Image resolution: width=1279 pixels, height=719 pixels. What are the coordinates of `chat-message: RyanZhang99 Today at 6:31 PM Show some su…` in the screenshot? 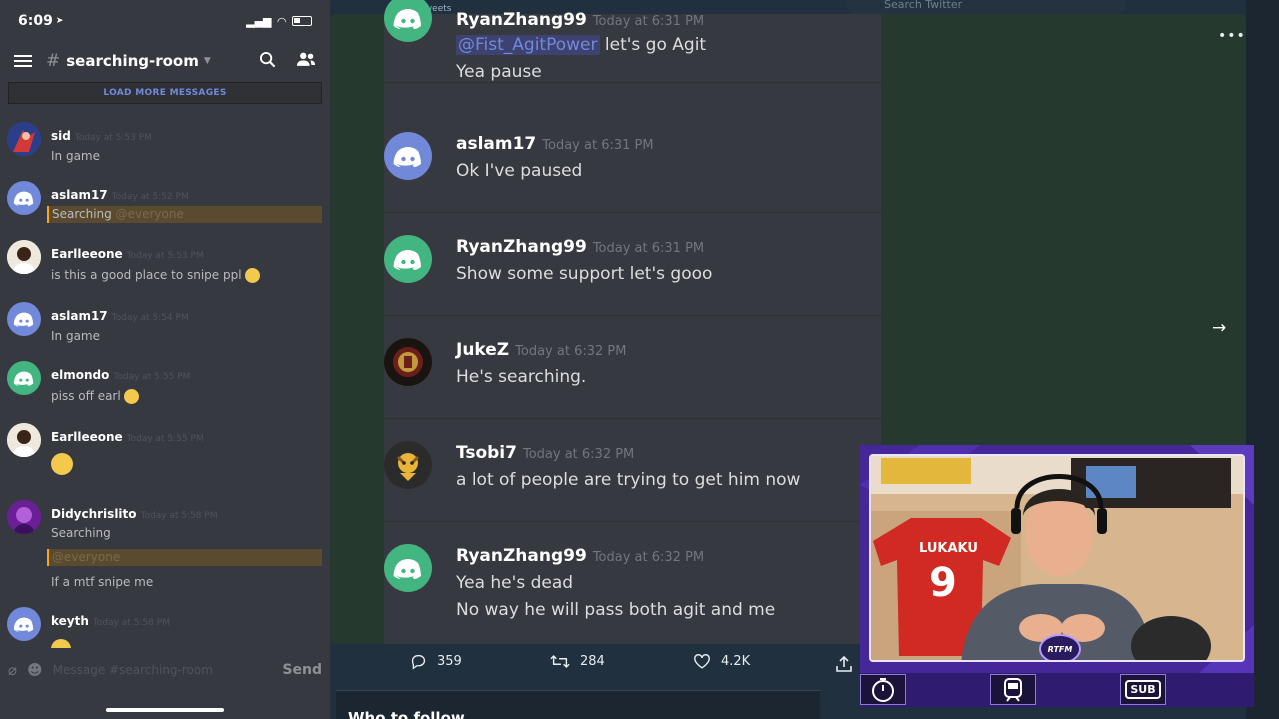 It's located at (632, 264).